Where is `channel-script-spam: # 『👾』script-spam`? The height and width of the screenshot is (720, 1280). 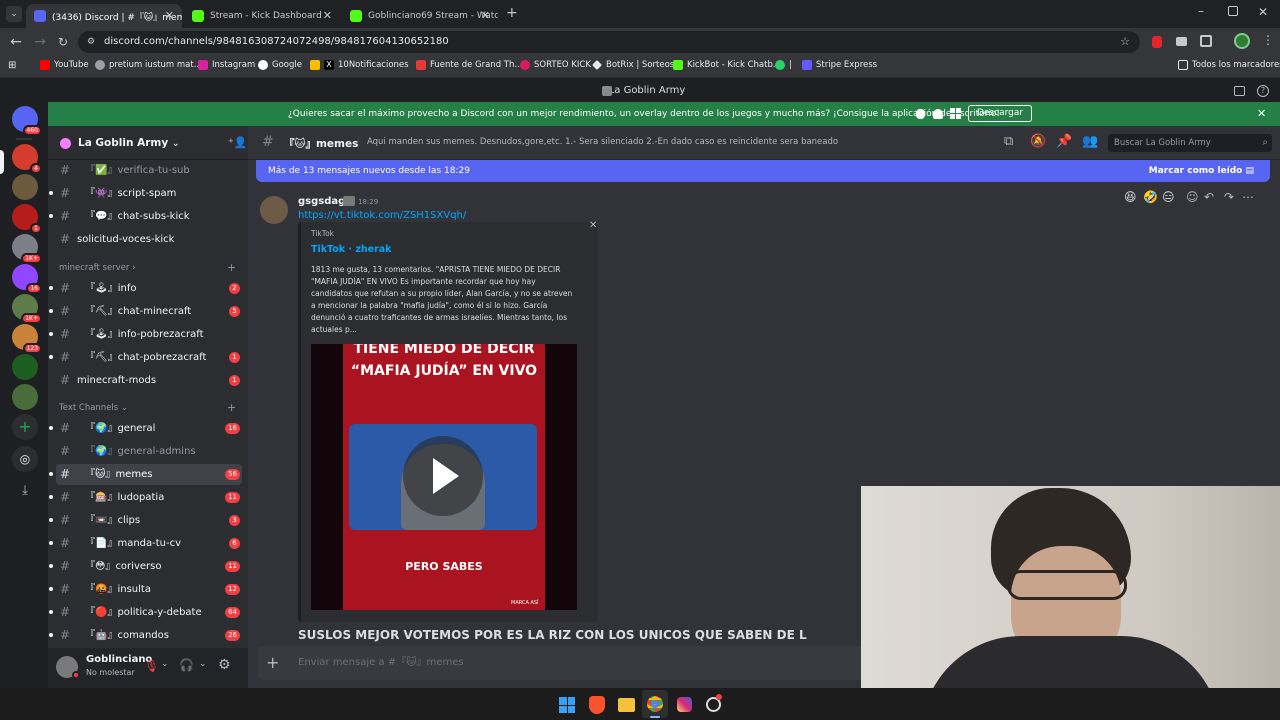 channel-script-spam: # 『👾』script-spam is located at coordinates (145, 193).